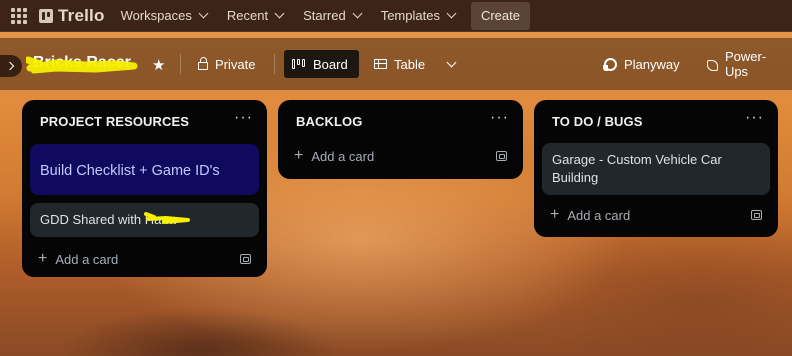 This screenshot has width=792, height=356. I want to click on more-views-button, so click(451, 64).